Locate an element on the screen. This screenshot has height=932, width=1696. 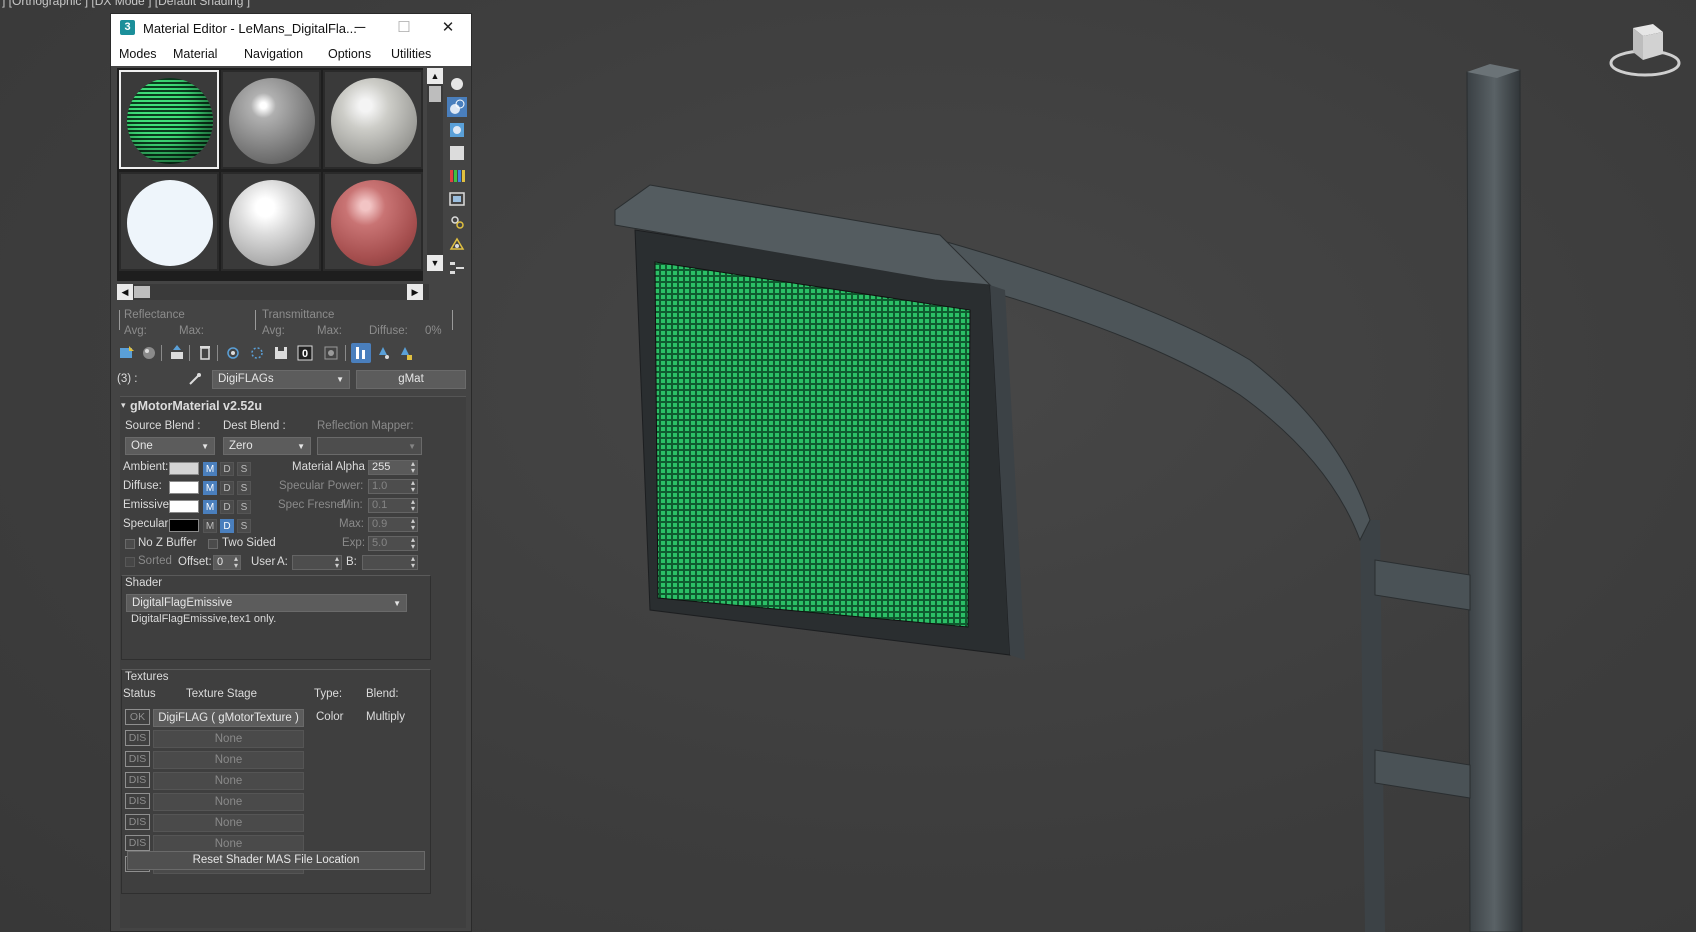
scroll-thumb-h is located at coordinates (142, 292).